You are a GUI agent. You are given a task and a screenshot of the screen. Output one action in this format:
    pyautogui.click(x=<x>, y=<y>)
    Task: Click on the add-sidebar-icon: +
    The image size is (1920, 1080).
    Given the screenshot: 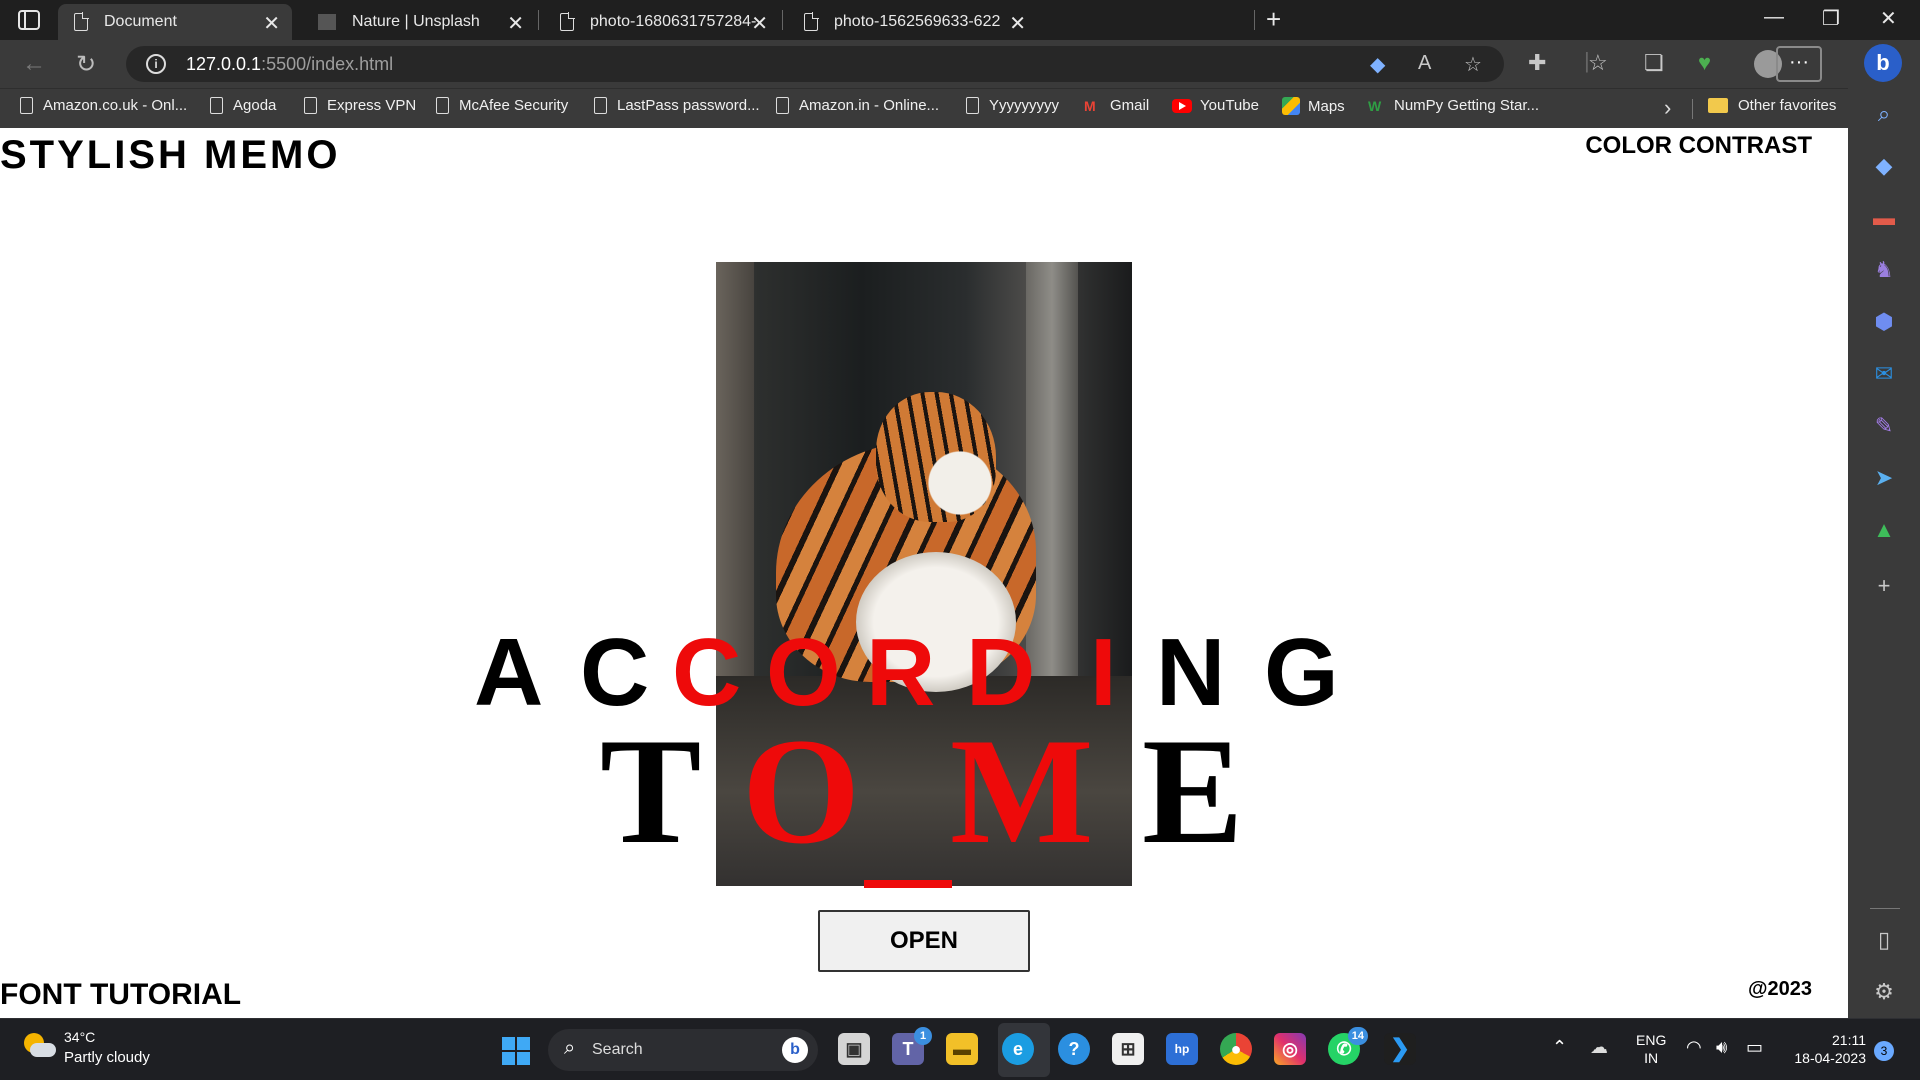 What is the action you would take?
    pyautogui.click(x=1884, y=586)
    